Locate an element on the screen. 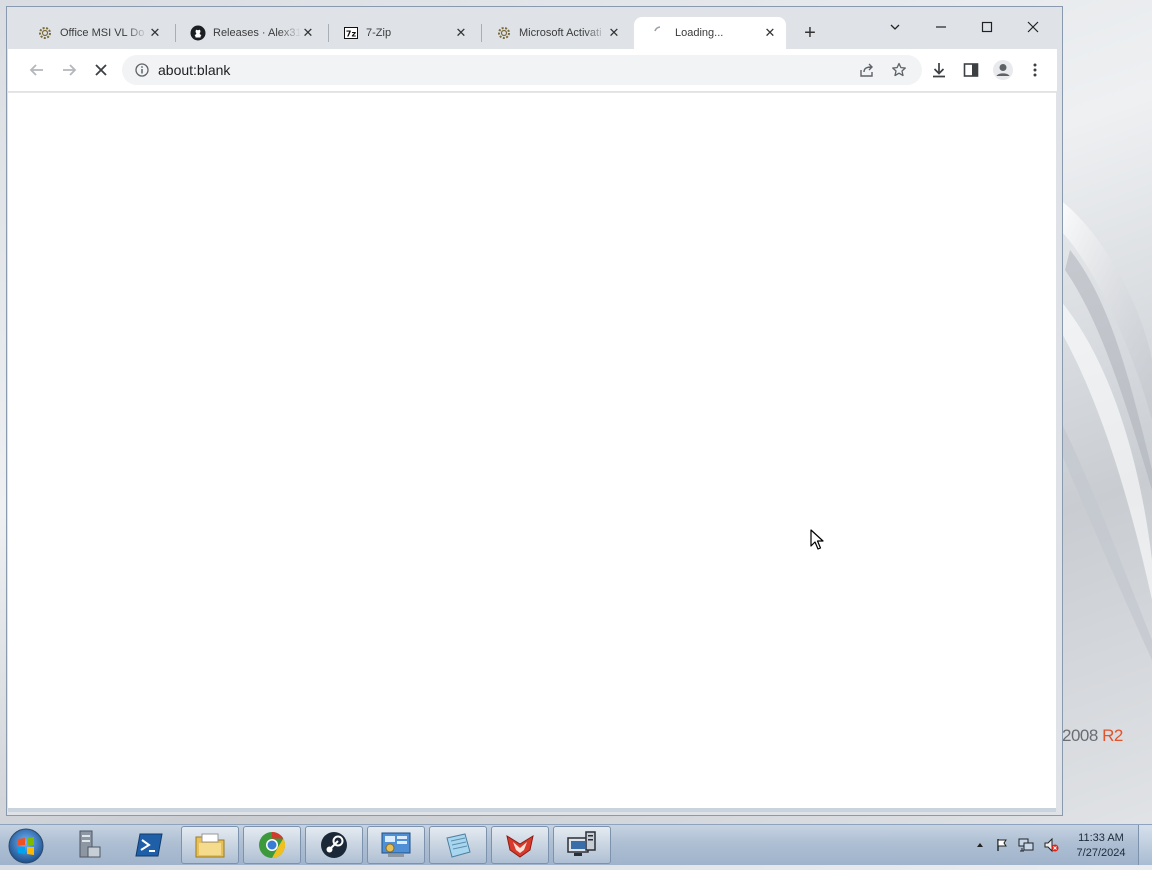  clock-time: 11:33 AM is located at coordinates (1101, 838).